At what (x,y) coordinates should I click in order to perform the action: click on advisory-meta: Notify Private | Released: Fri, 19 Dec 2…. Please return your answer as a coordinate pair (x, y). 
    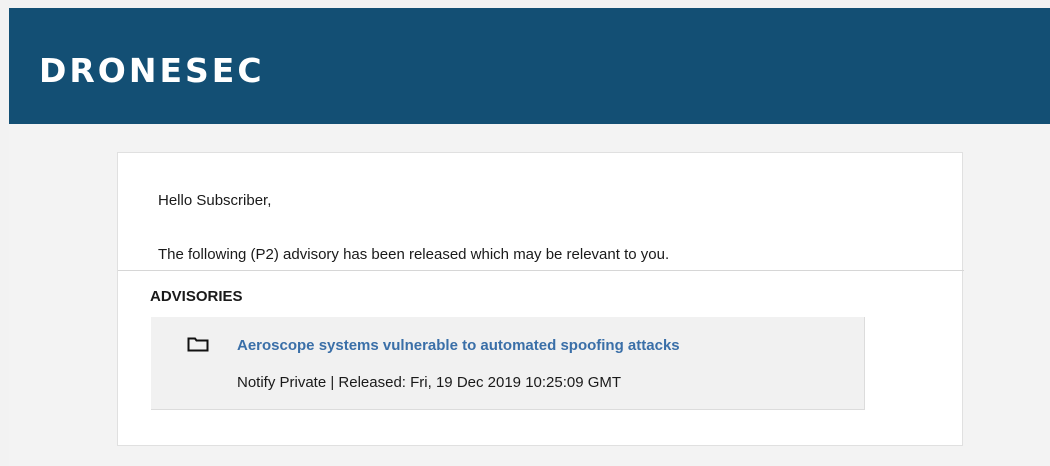
    Looking at the image, I should click on (429, 382).